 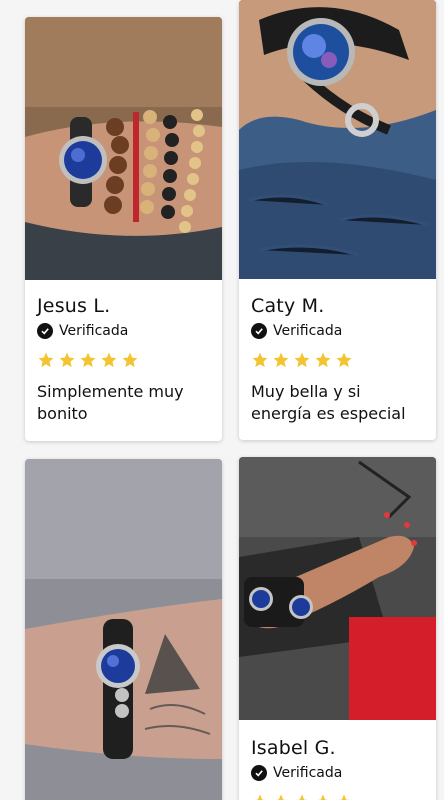 What do you see at coordinates (288, 306) in the screenshot?
I see `reviewer-name: Caty M.` at bounding box center [288, 306].